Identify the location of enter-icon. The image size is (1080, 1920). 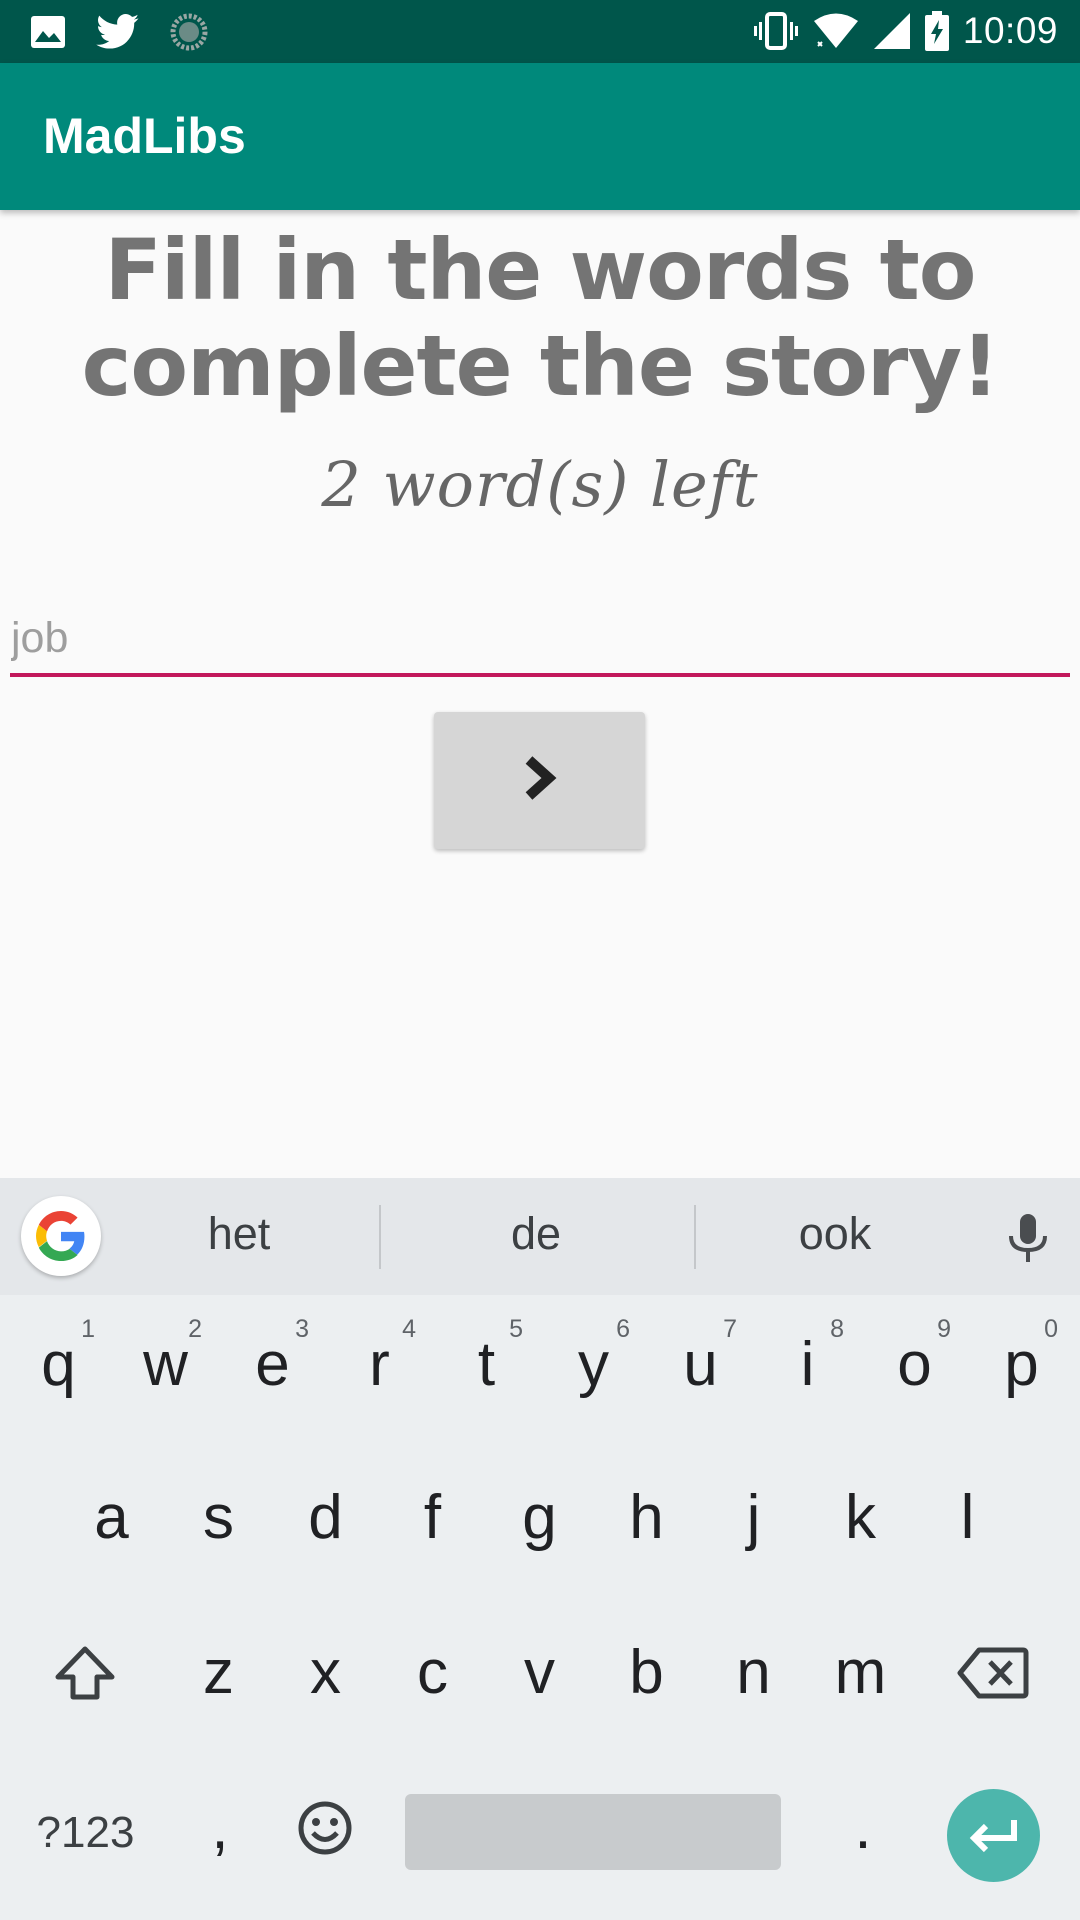
(993, 1835).